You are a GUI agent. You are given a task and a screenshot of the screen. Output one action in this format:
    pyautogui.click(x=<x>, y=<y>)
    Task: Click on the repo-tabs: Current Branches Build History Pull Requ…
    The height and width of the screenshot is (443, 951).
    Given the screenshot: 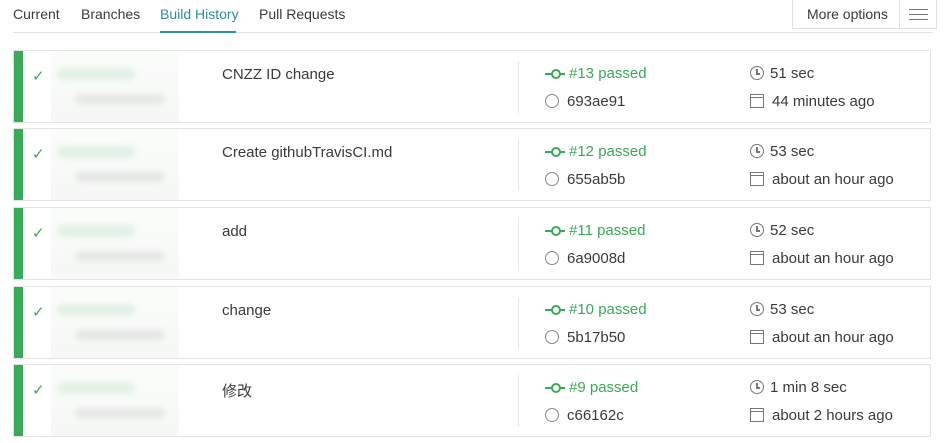 What is the action you would take?
    pyautogui.click(x=475, y=17)
    